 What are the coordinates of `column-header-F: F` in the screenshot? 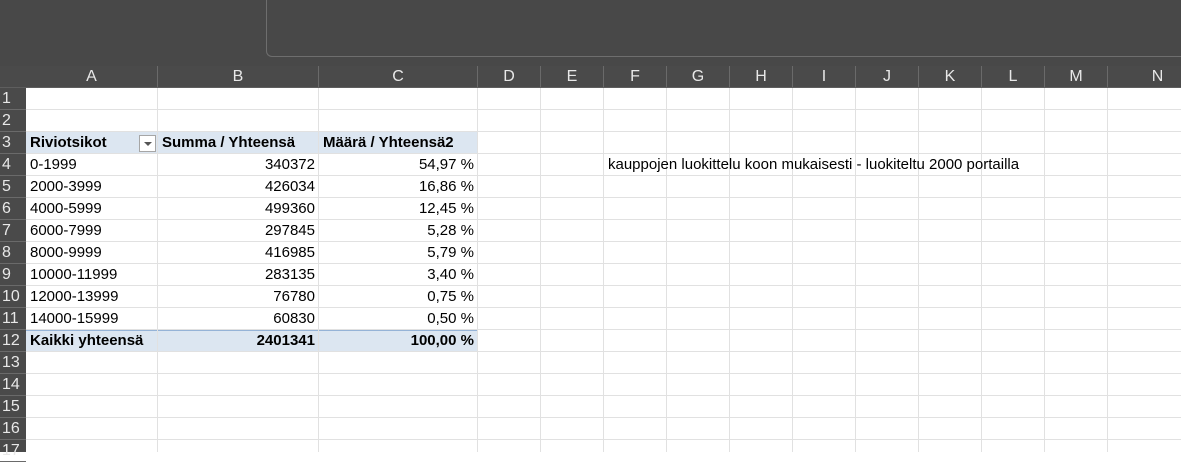 It's located at (635, 76).